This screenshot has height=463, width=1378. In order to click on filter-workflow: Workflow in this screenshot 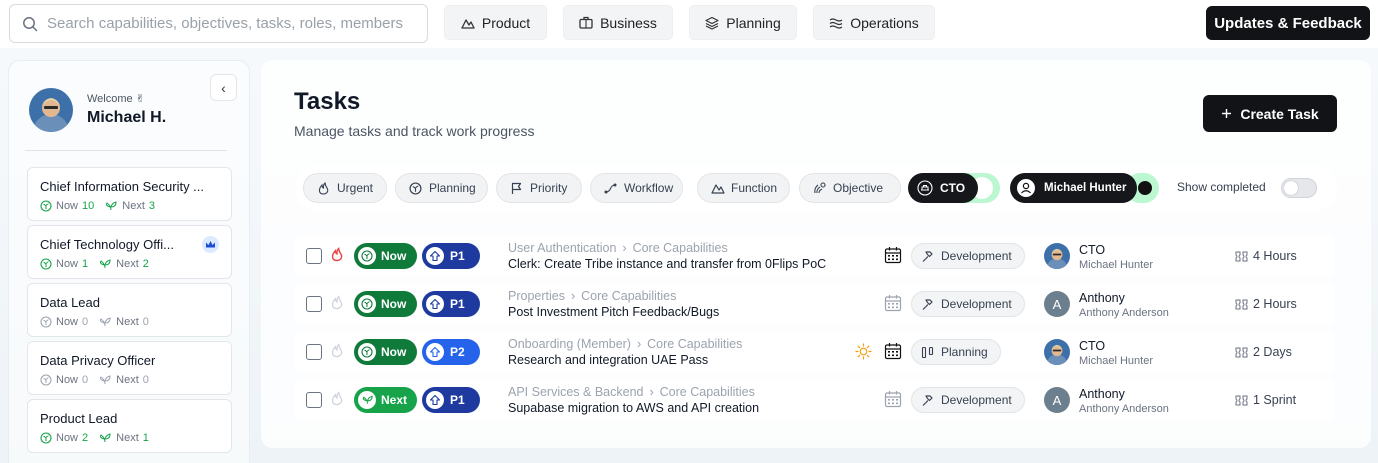, I will do `click(636, 188)`.